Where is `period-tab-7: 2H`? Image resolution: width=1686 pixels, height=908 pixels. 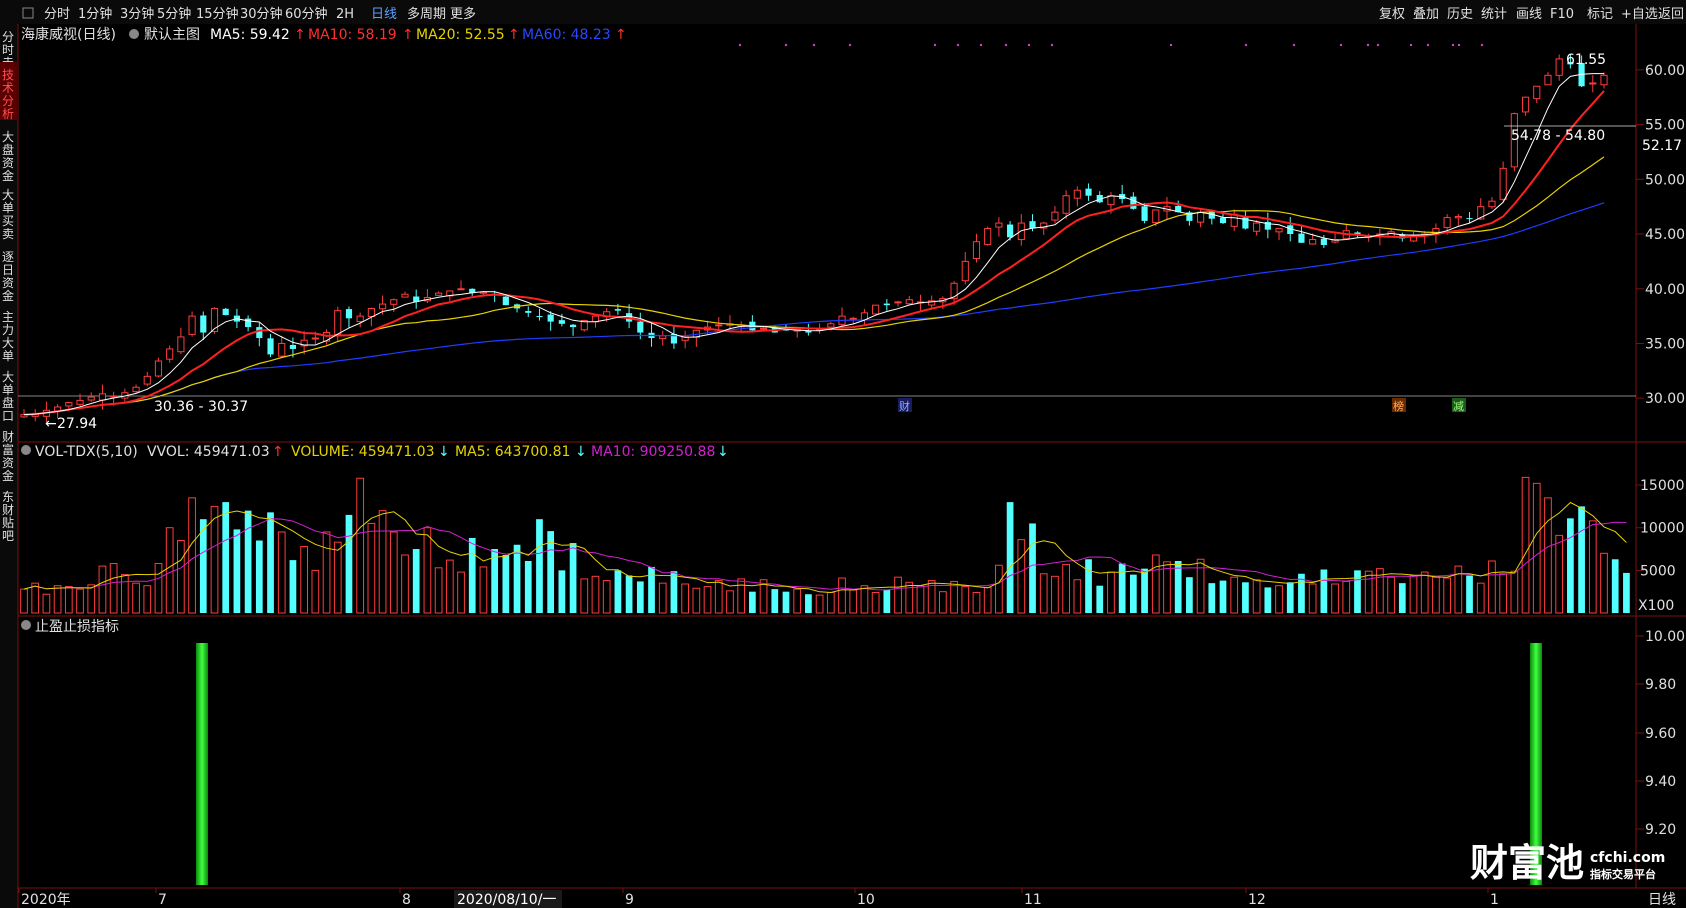 period-tab-7: 2H is located at coordinates (345, 14).